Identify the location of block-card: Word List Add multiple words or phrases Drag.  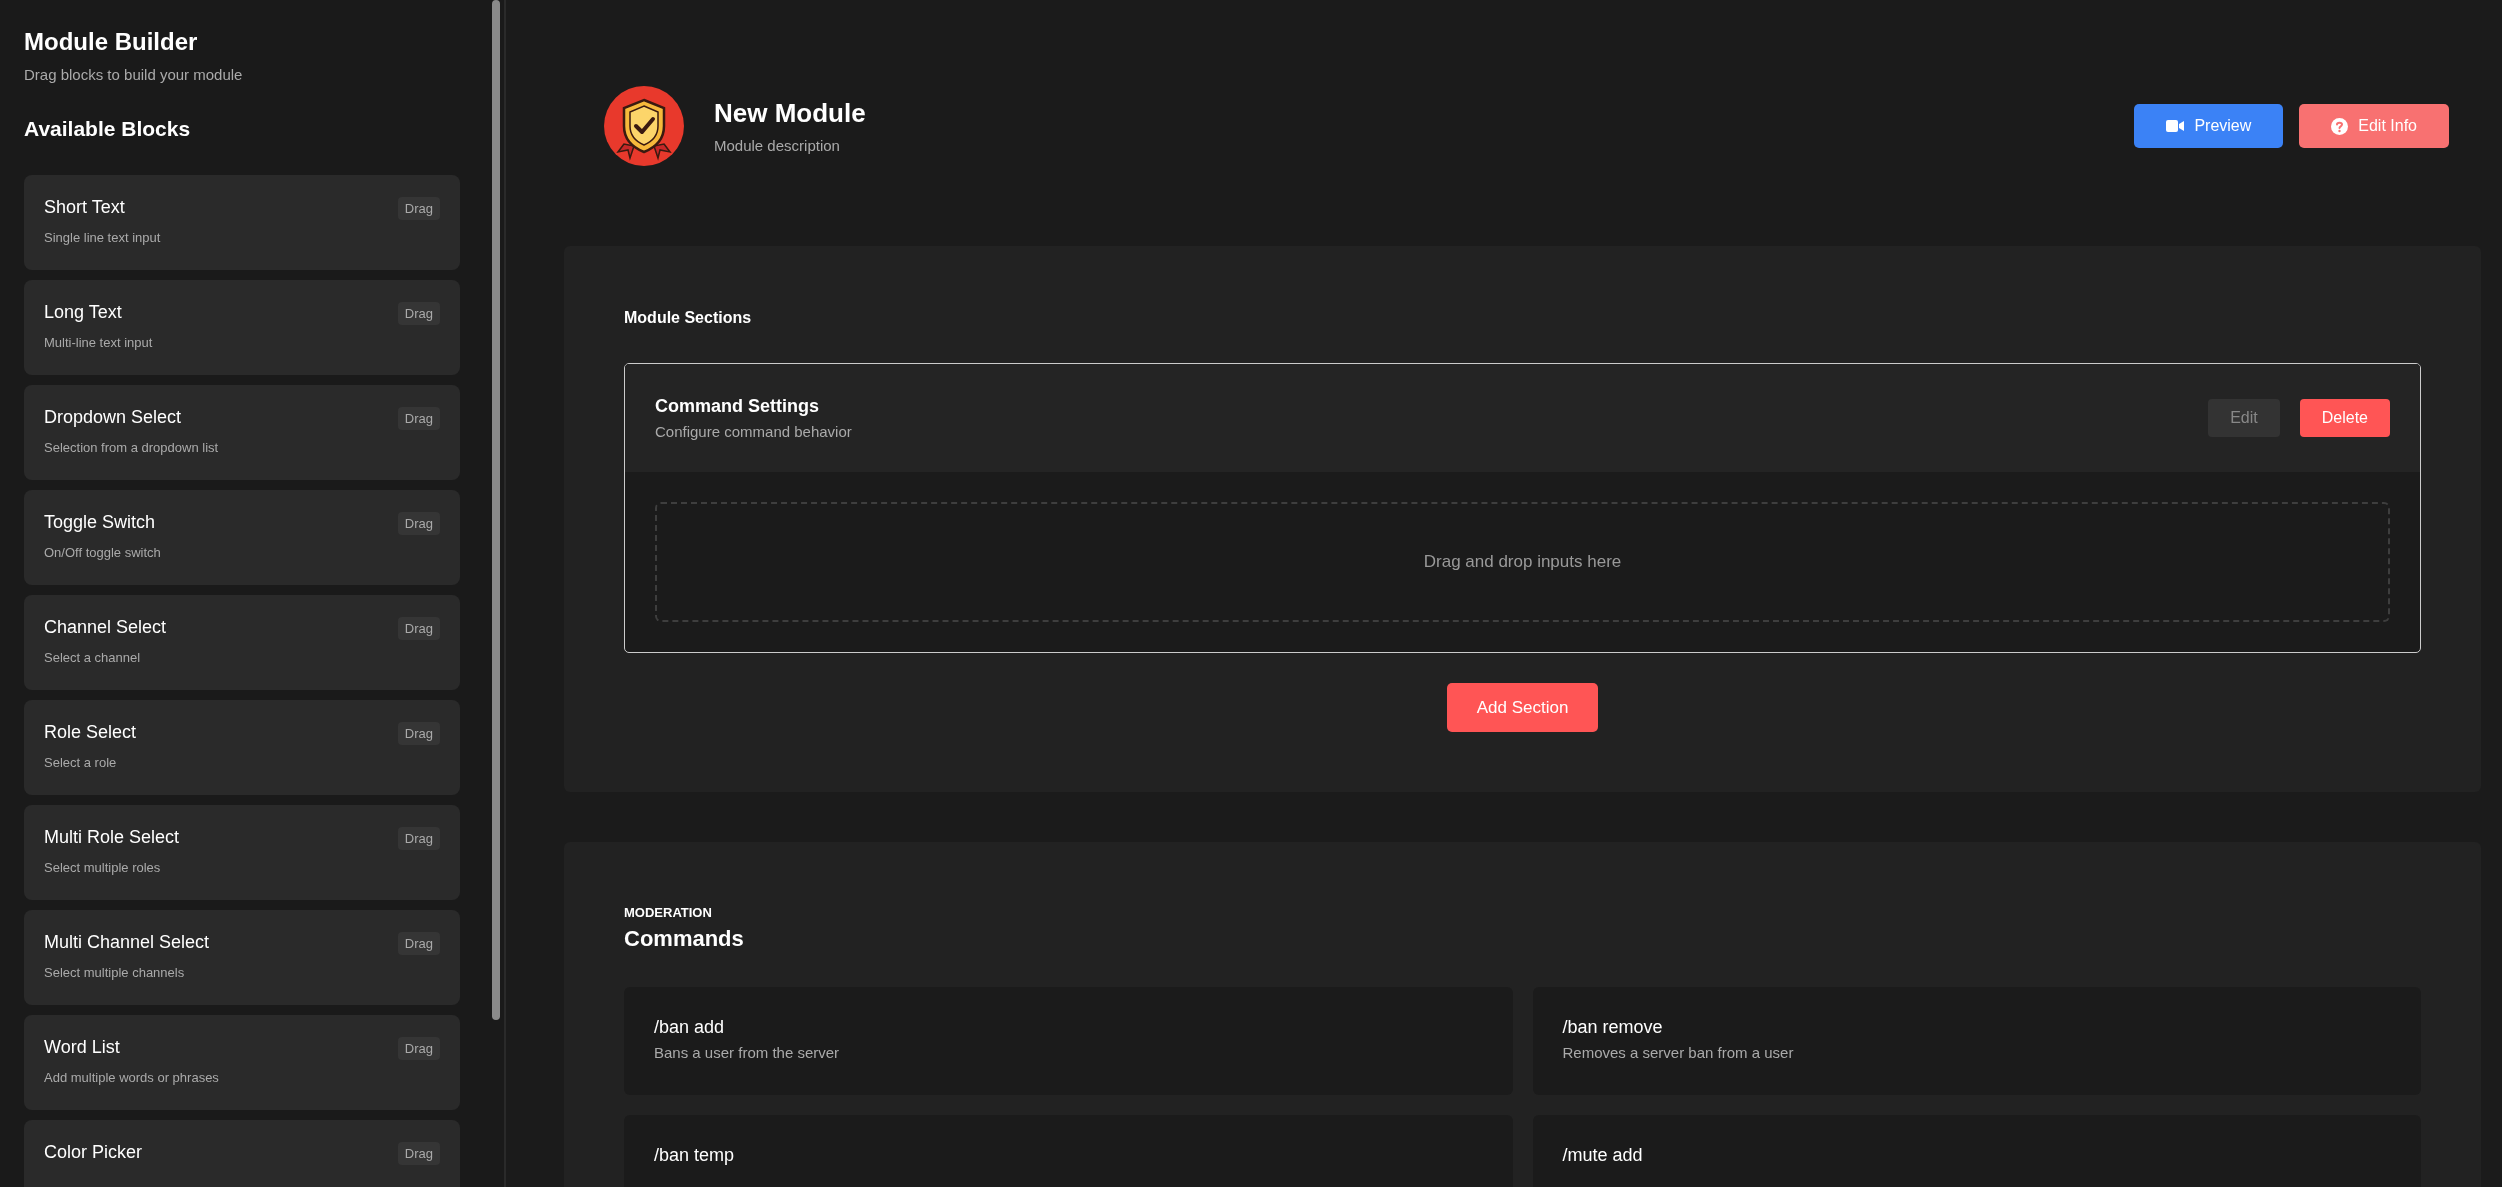
(242, 1062).